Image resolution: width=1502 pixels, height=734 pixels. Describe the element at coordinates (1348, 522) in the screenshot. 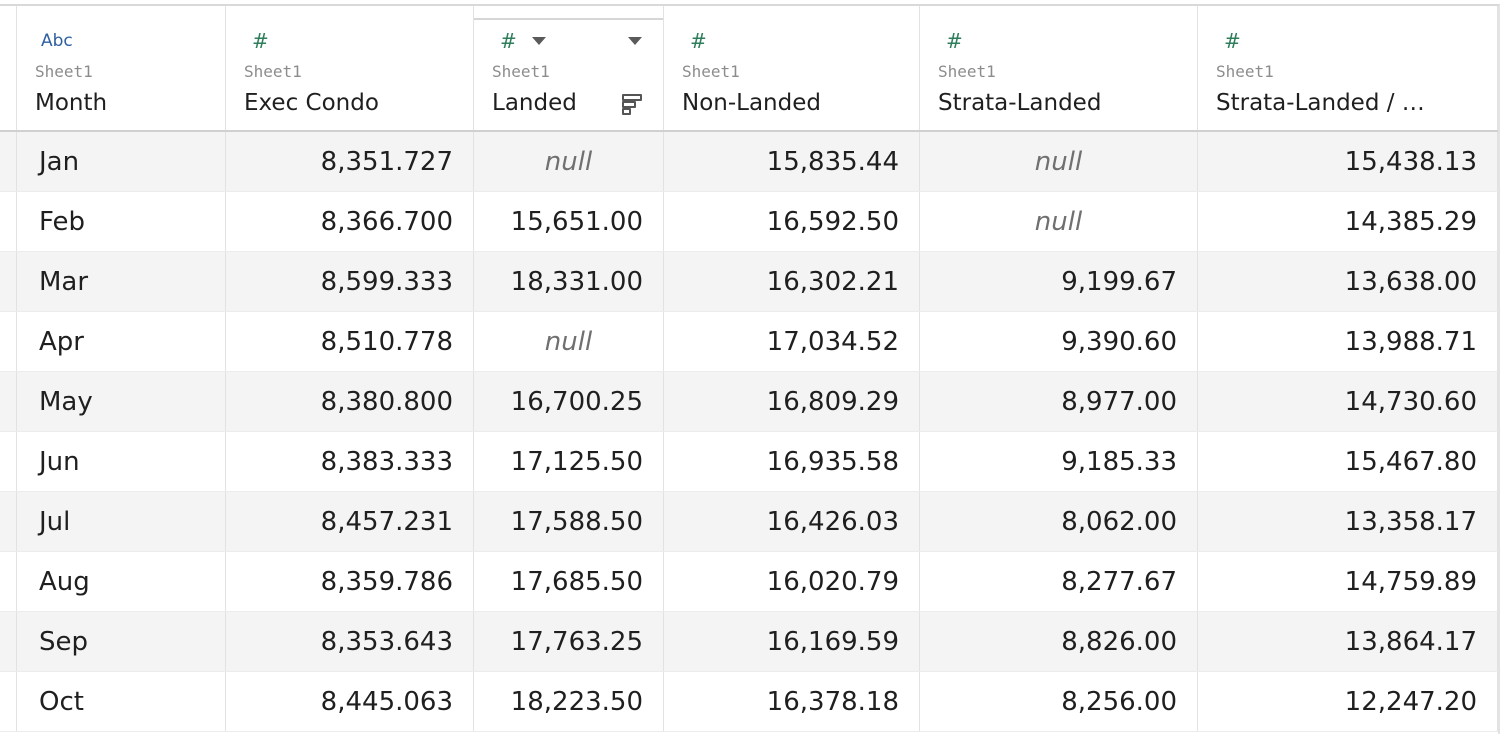

I see `value-cell: 13,358.17` at that location.